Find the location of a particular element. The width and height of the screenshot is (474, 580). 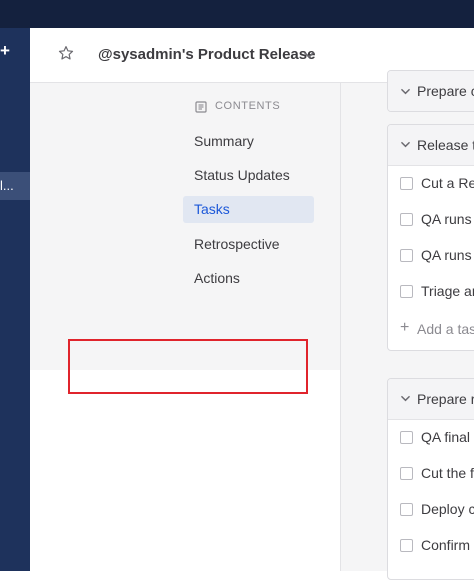

task-item: Deploy cl is located at coordinates (431, 510).